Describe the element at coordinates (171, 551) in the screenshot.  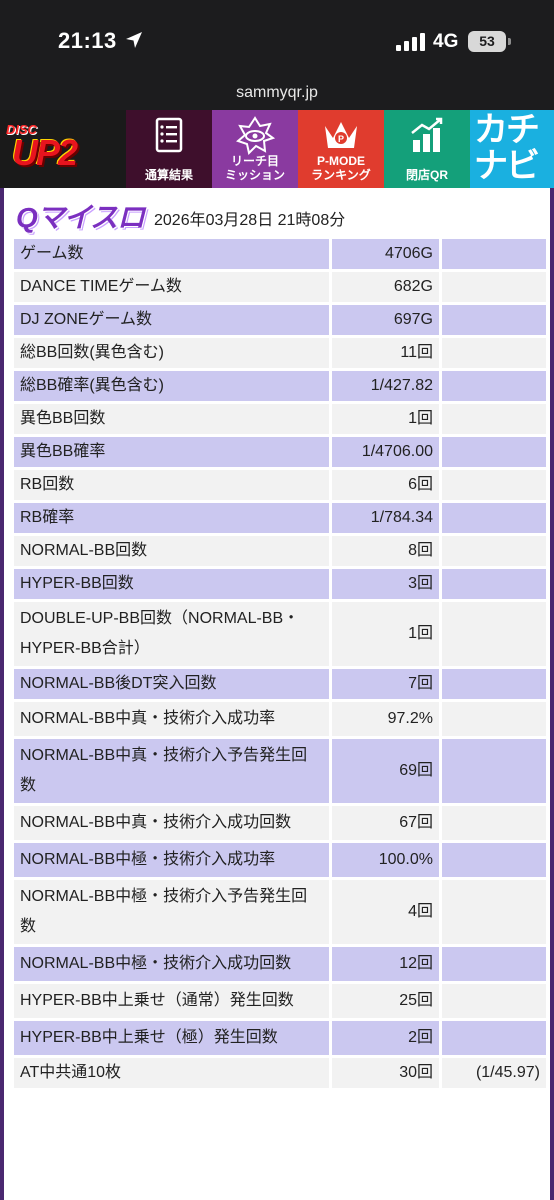
I see `row-label: NORMAL-BB回数` at that location.